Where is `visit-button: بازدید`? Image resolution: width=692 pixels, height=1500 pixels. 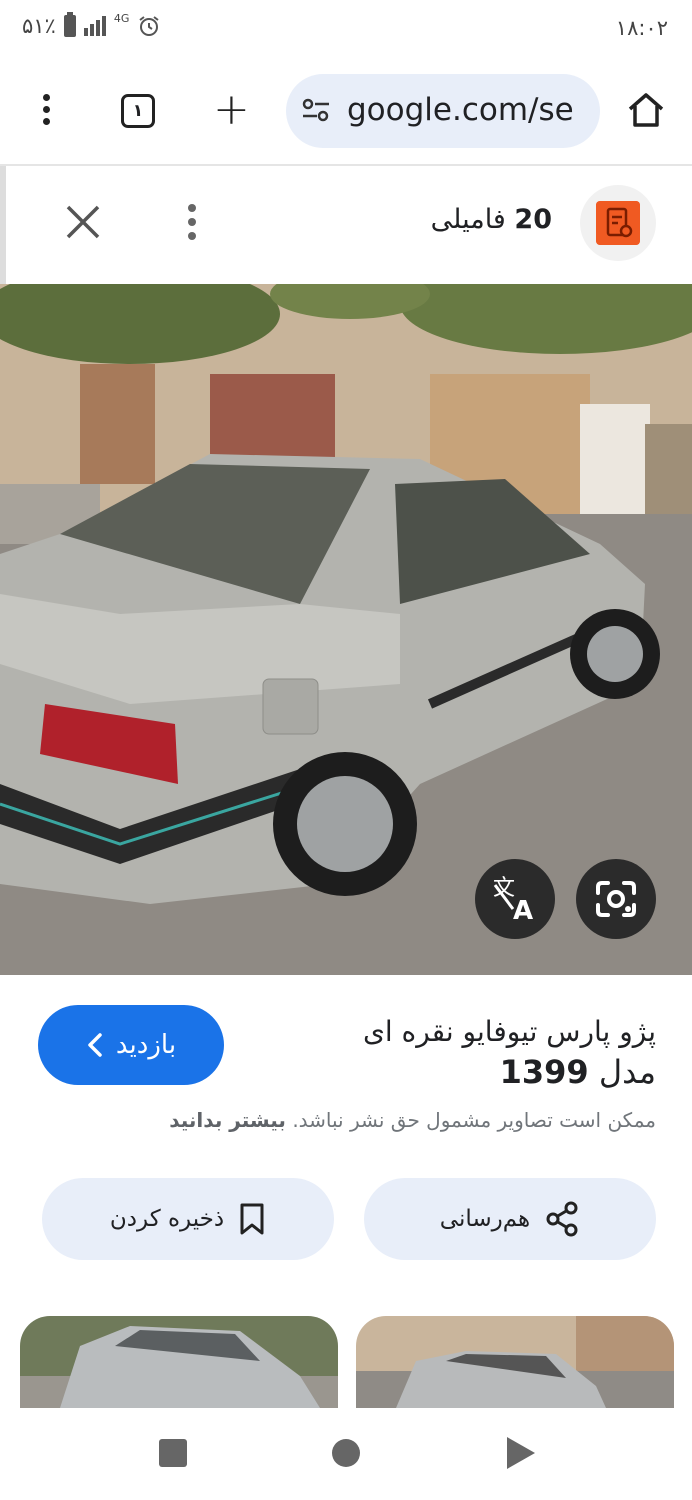
visit-button: بازدید is located at coordinates (131, 1045).